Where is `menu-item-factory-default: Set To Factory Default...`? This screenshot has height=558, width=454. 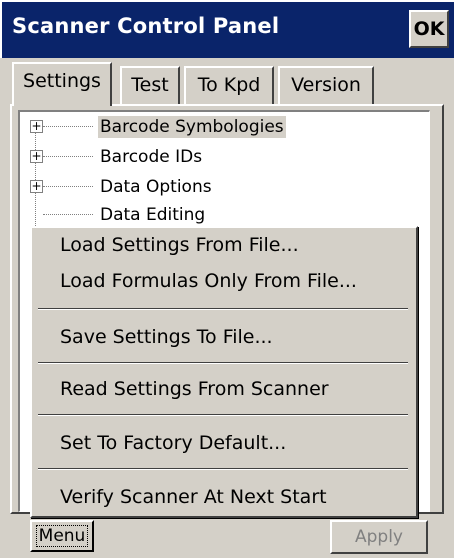
menu-item-factory-default: Set To Factory Default... is located at coordinates (173, 443).